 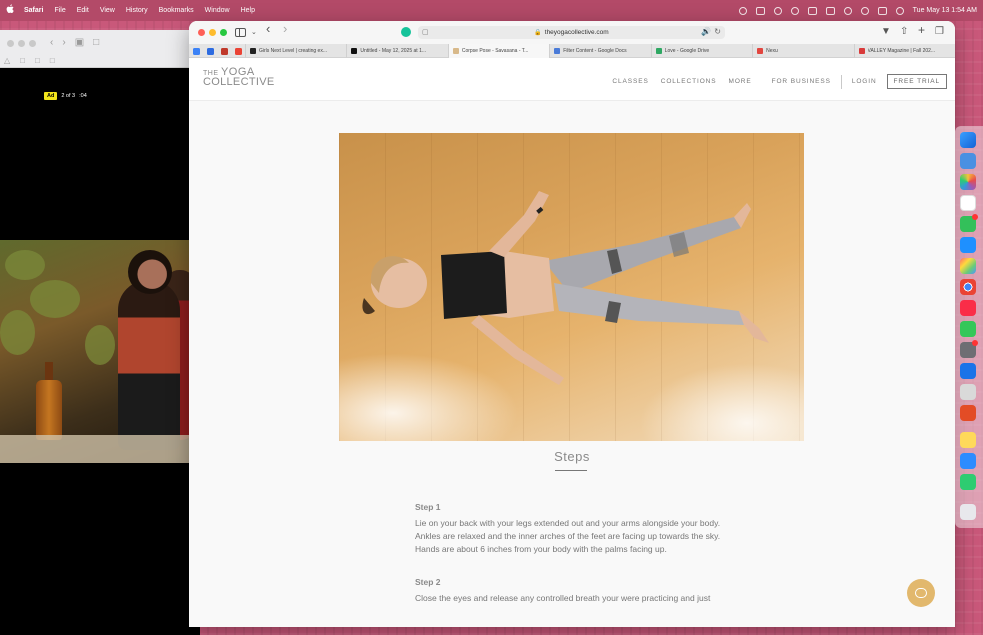 What do you see at coordinates (968, 245) in the screenshot?
I see `app-store-icon` at bounding box center [968, 245].